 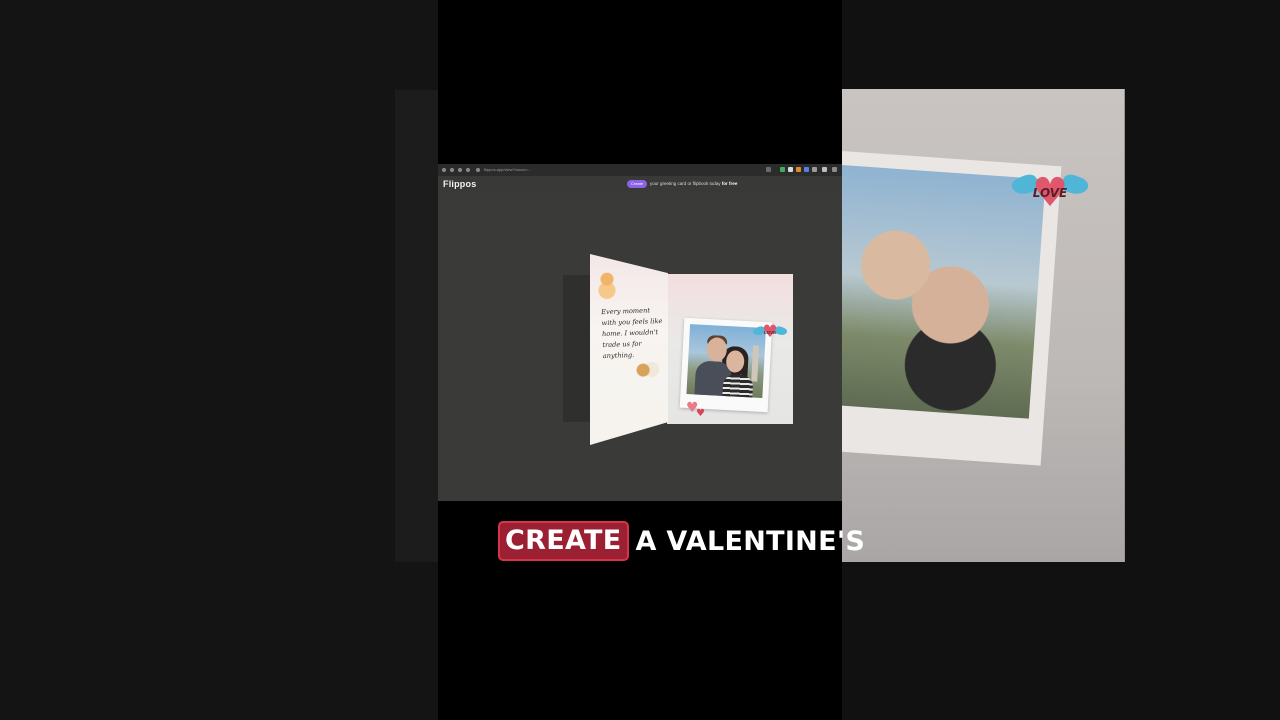 I want to click on love-sticker: ♥ LOVE, so click(x=770, y=333).